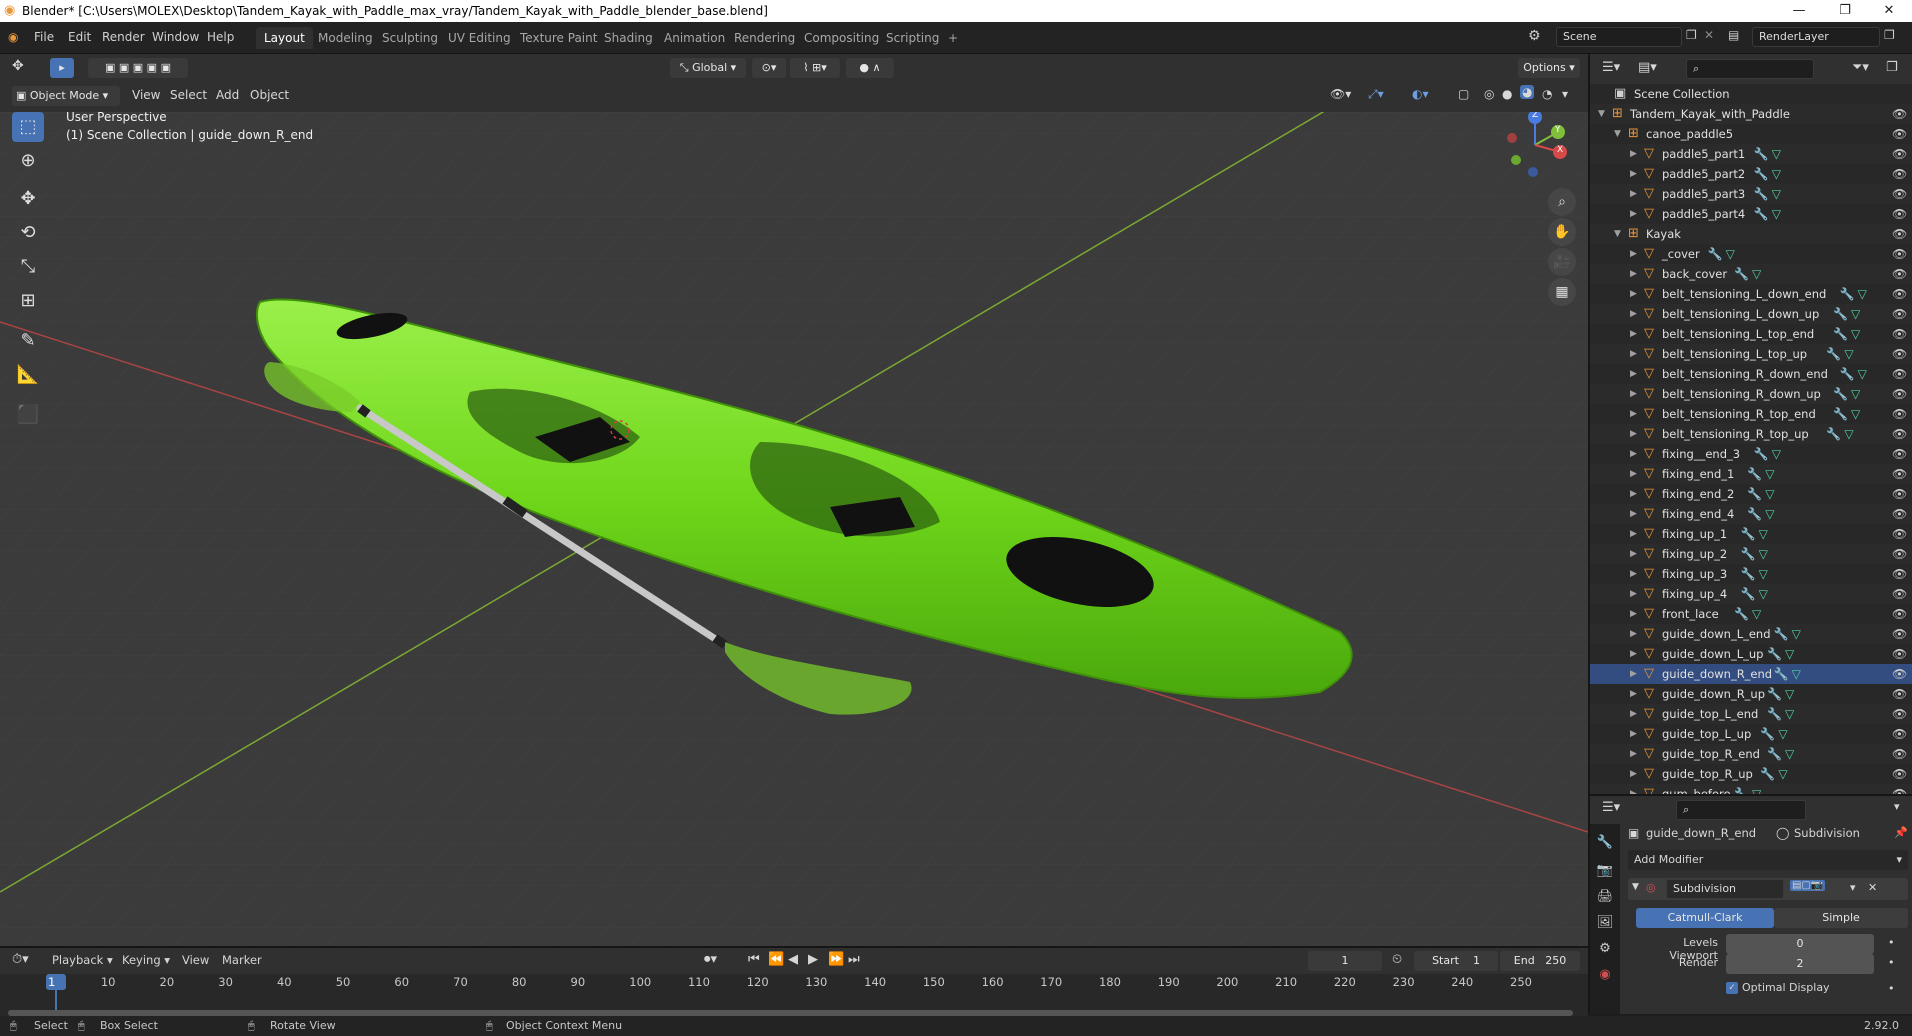 This screenshot has height=1036, width=1912. What do you see at coordinates (1816, 37) in the screenshot?
I see `render-layer-field: RenderLayer` at bounding box center [1816, 37].